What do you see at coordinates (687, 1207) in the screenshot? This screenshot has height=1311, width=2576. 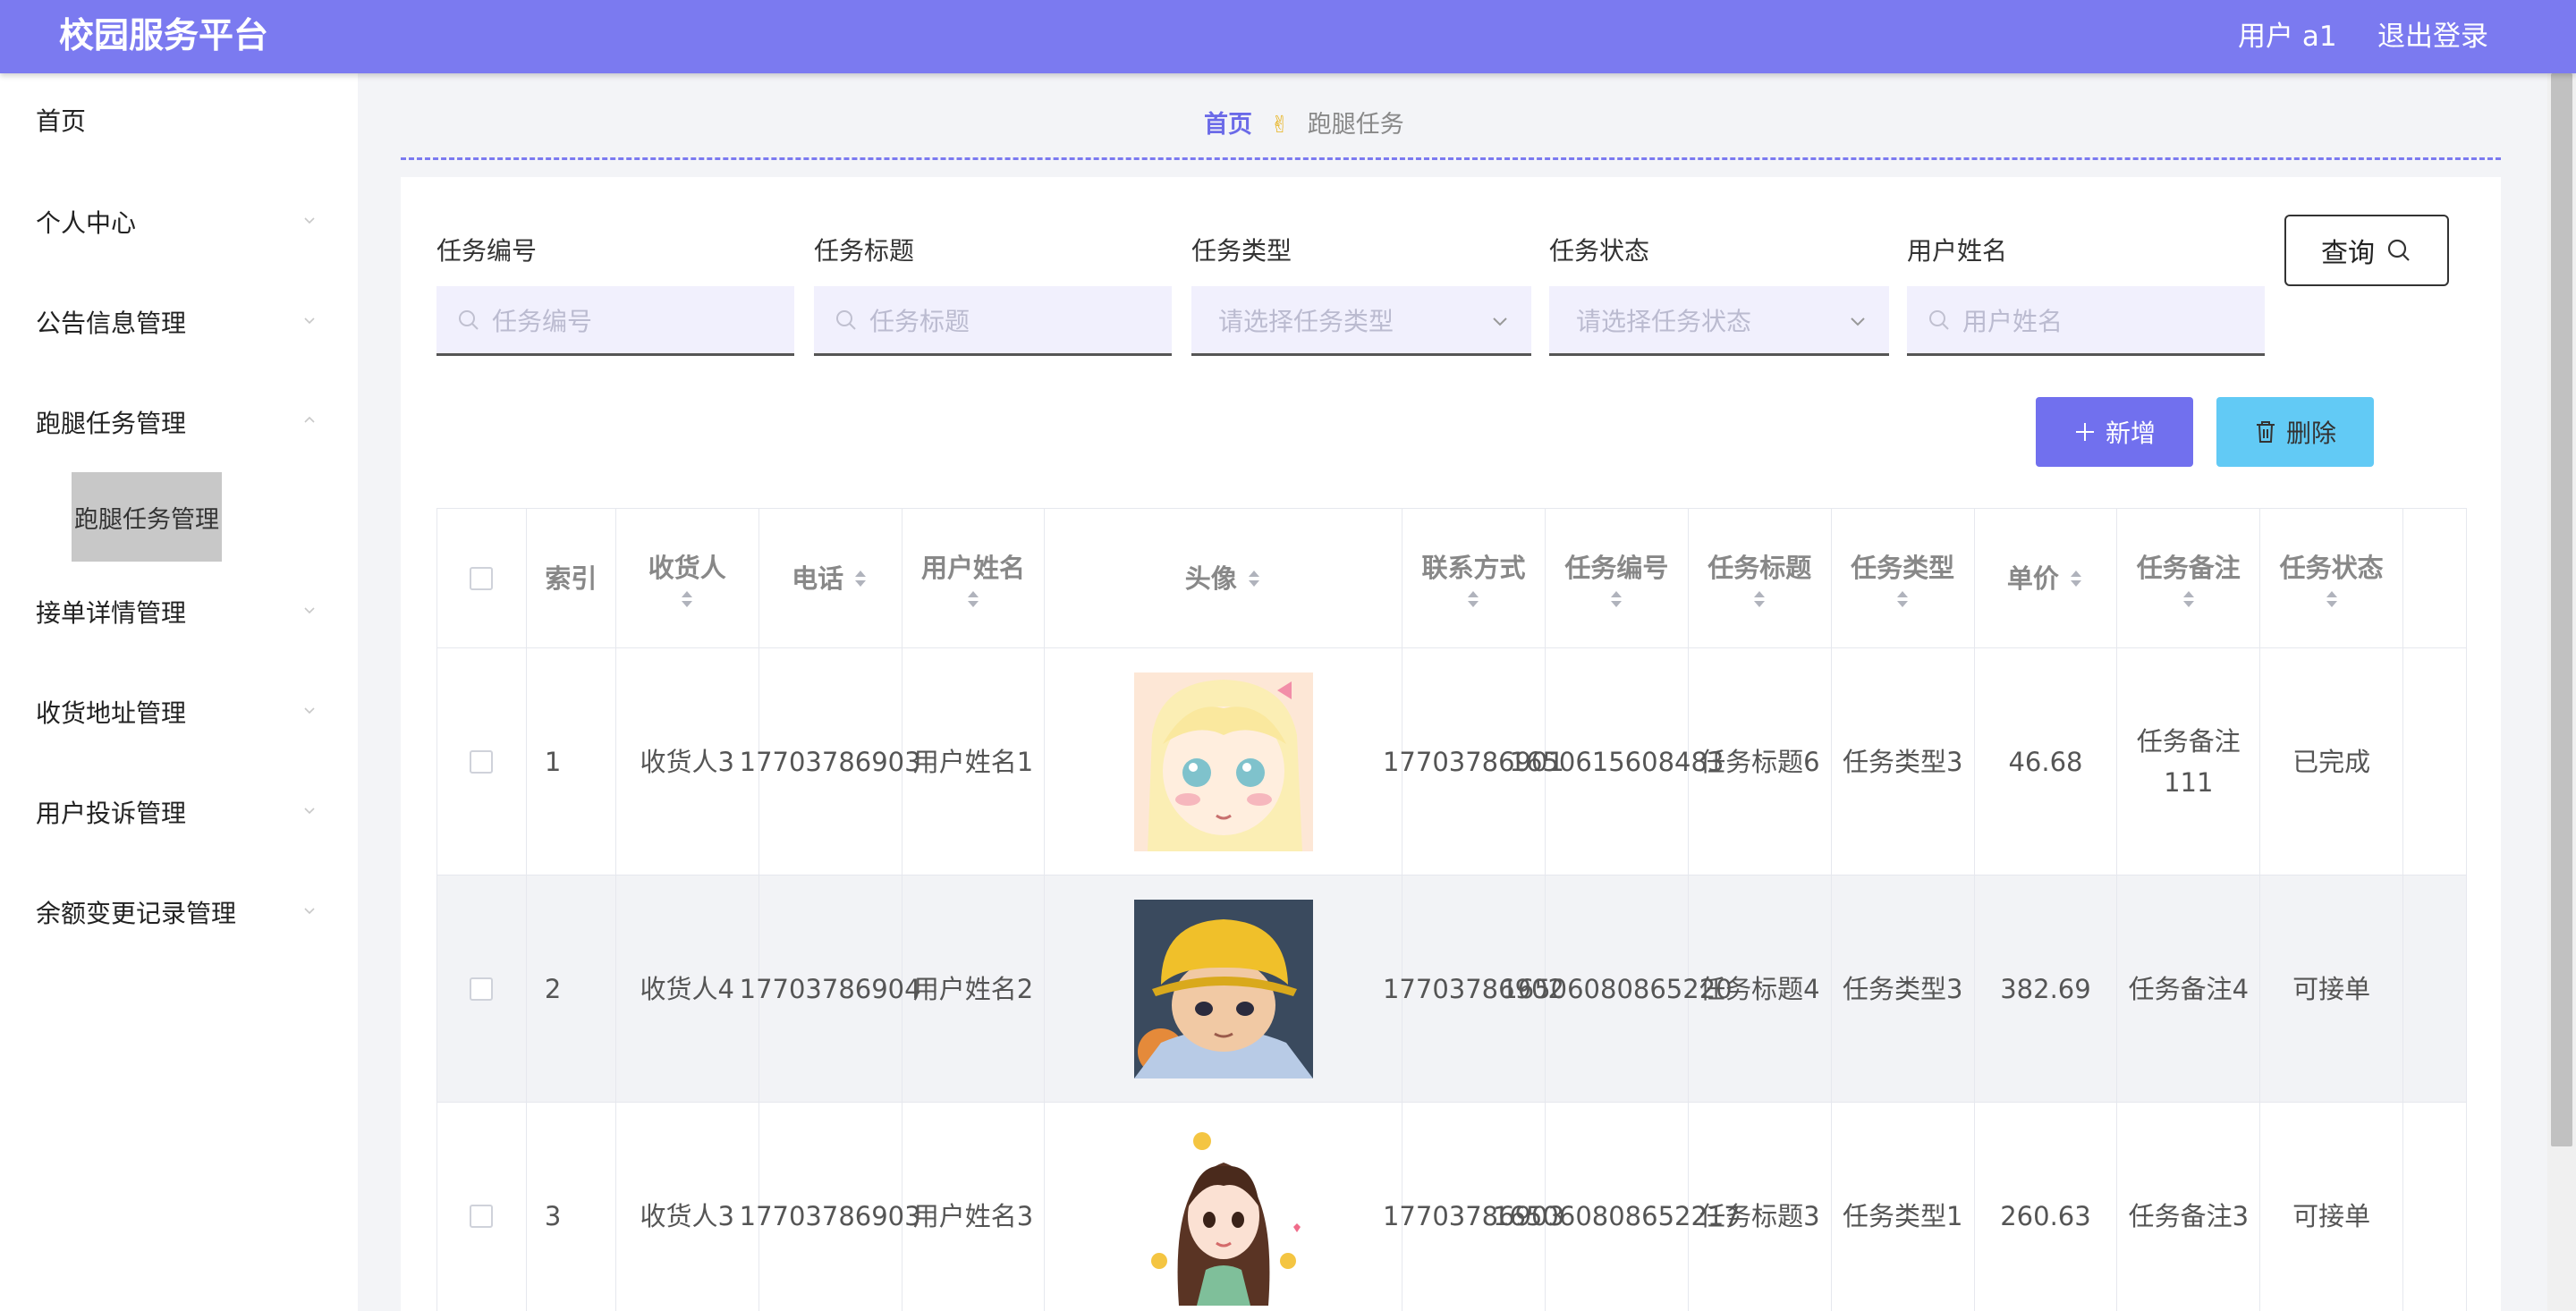 I see `cell-receiver: 收货人3` at bounding box center [687, 1207].